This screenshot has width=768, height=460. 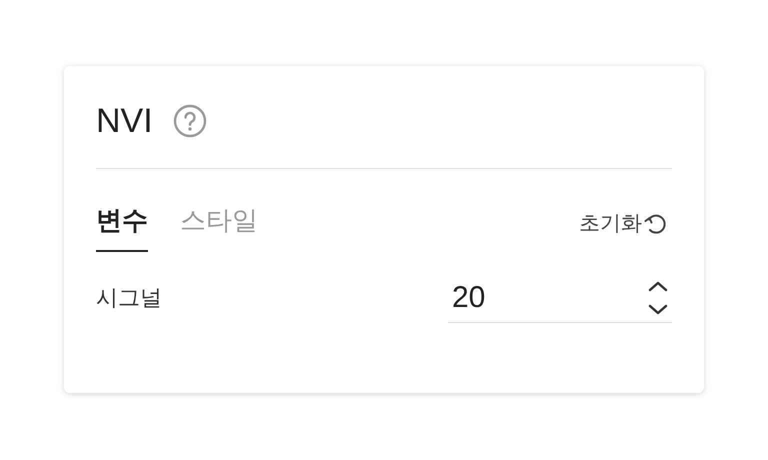 What do you see at coordinates (625, 220) in the screenshot?
I see `reset-button: 초기화` at bounding box center [625, 220].